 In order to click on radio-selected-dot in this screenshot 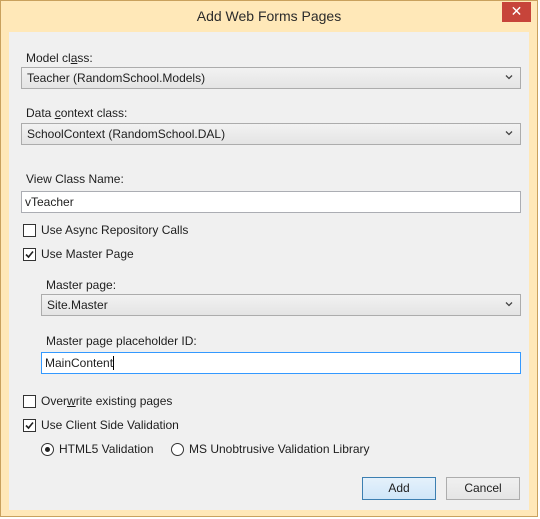, I will do `click(47, 449)`.